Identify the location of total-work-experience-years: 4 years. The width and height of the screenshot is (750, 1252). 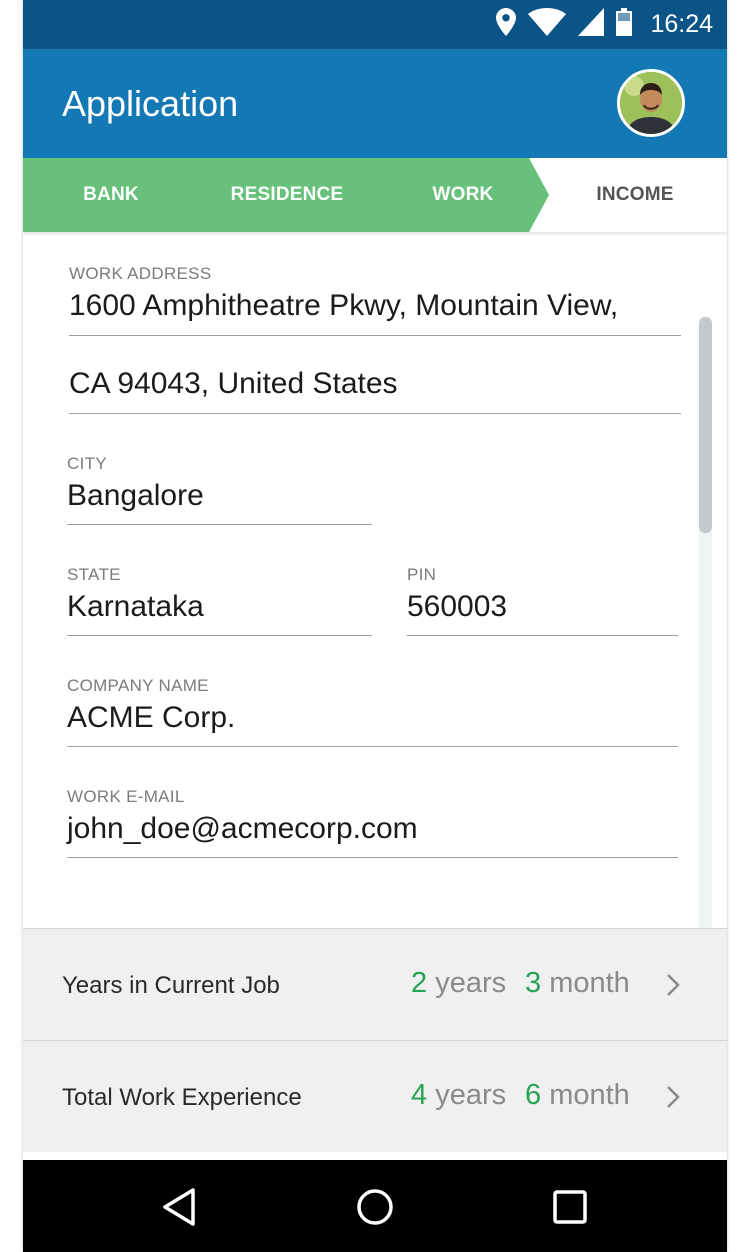
(458, 1095).